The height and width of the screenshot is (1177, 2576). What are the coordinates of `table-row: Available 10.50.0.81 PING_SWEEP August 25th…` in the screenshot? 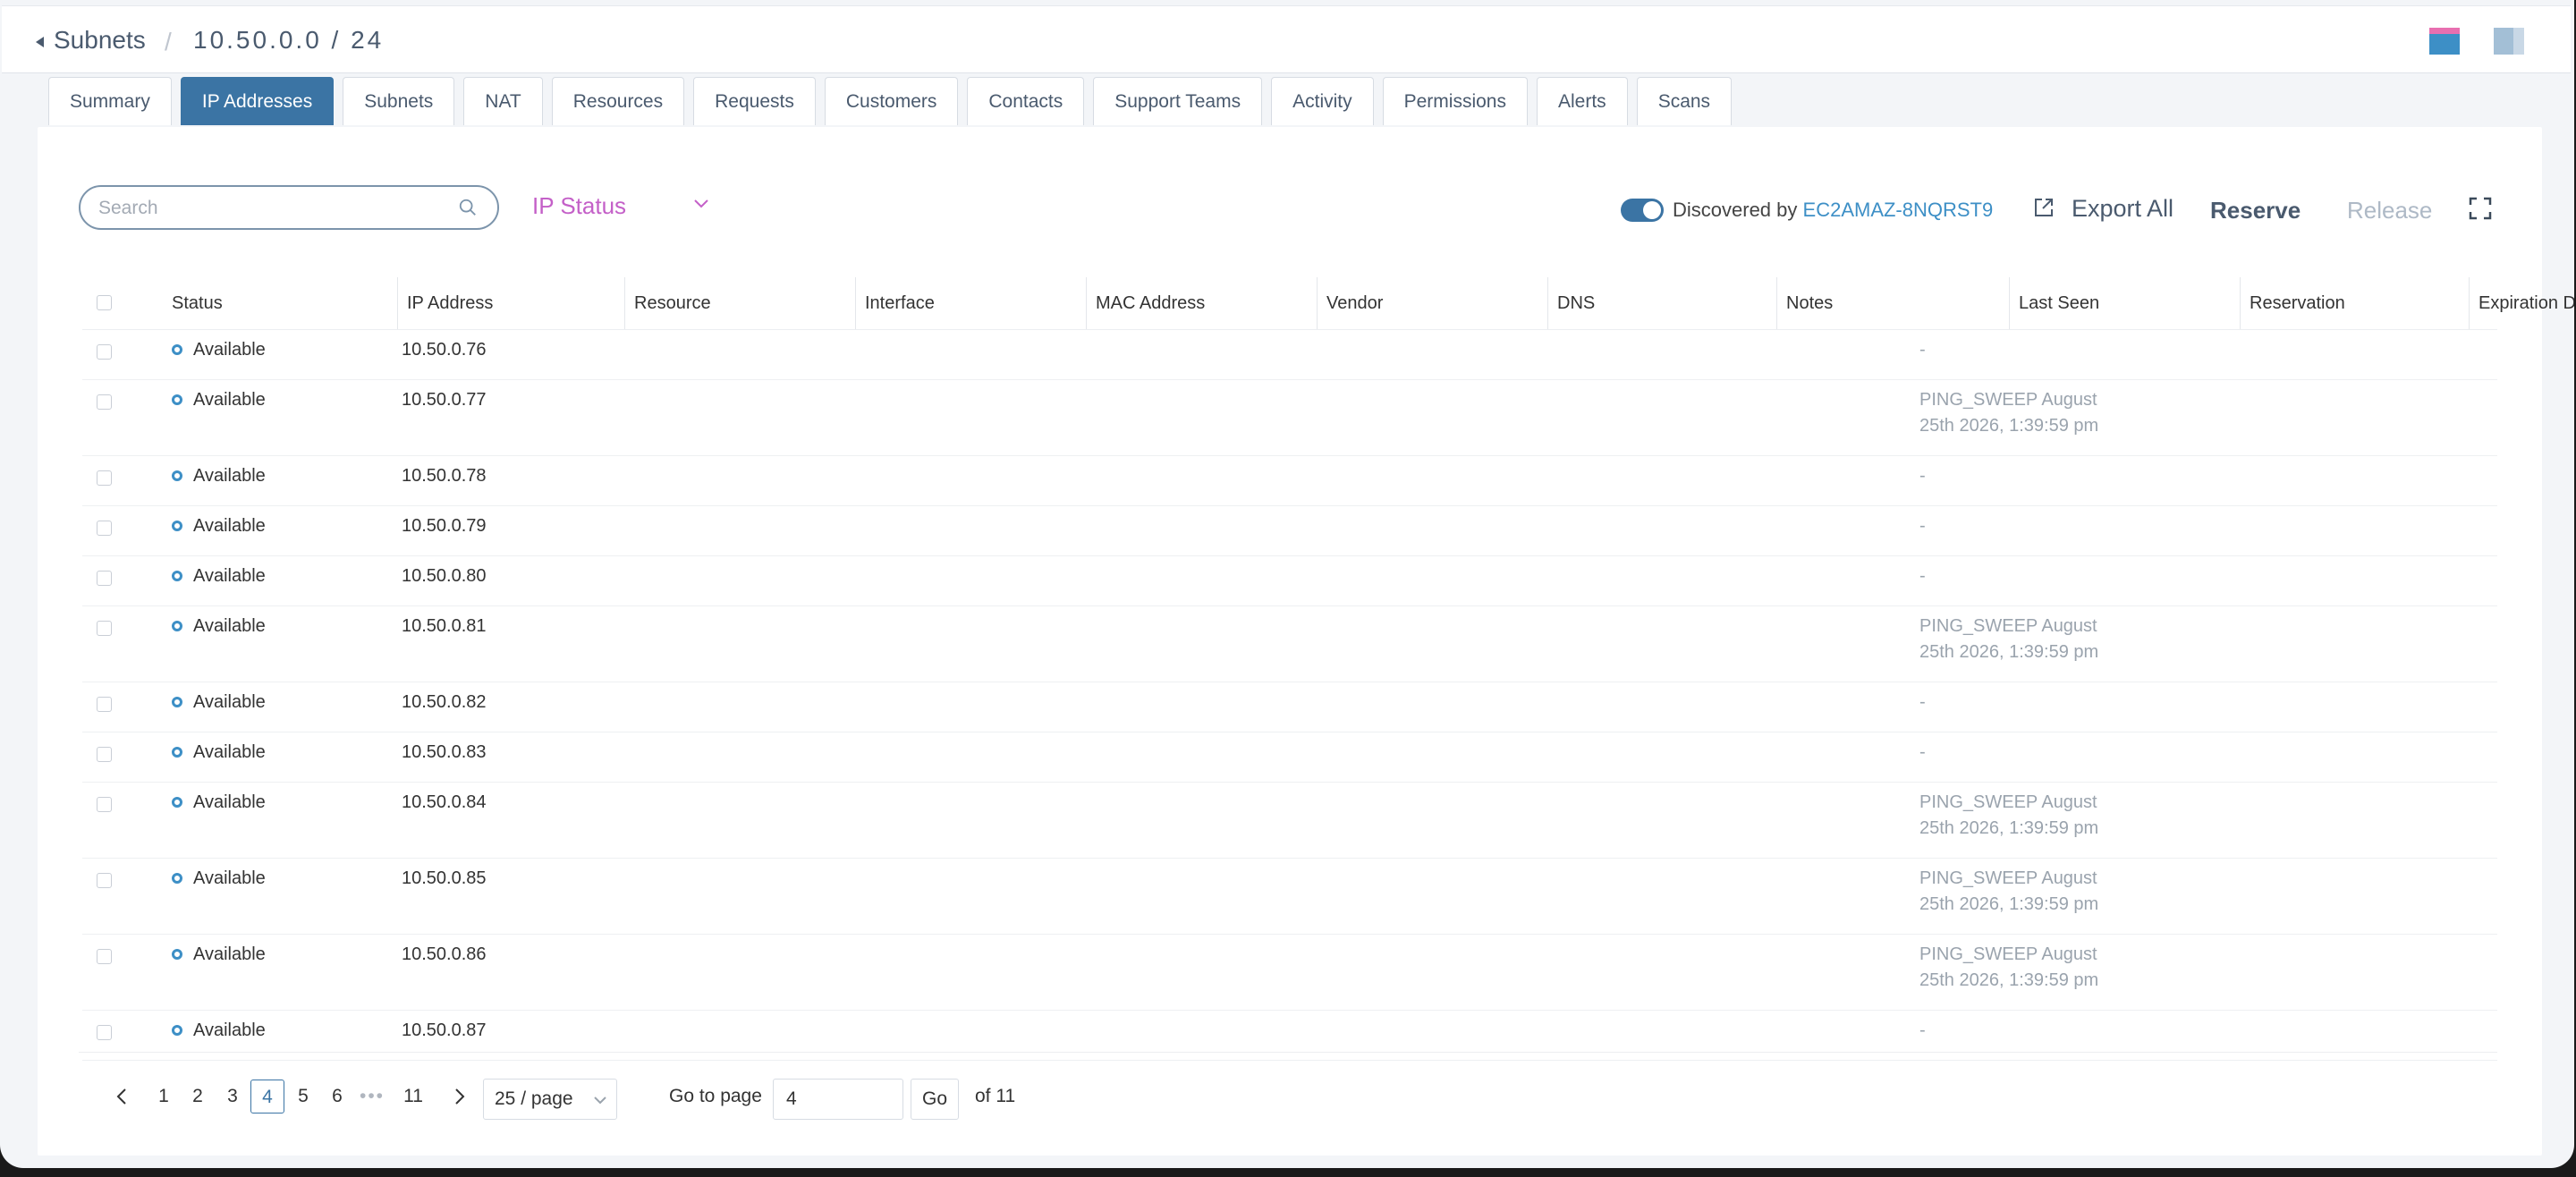 It's located at (1289, 644).